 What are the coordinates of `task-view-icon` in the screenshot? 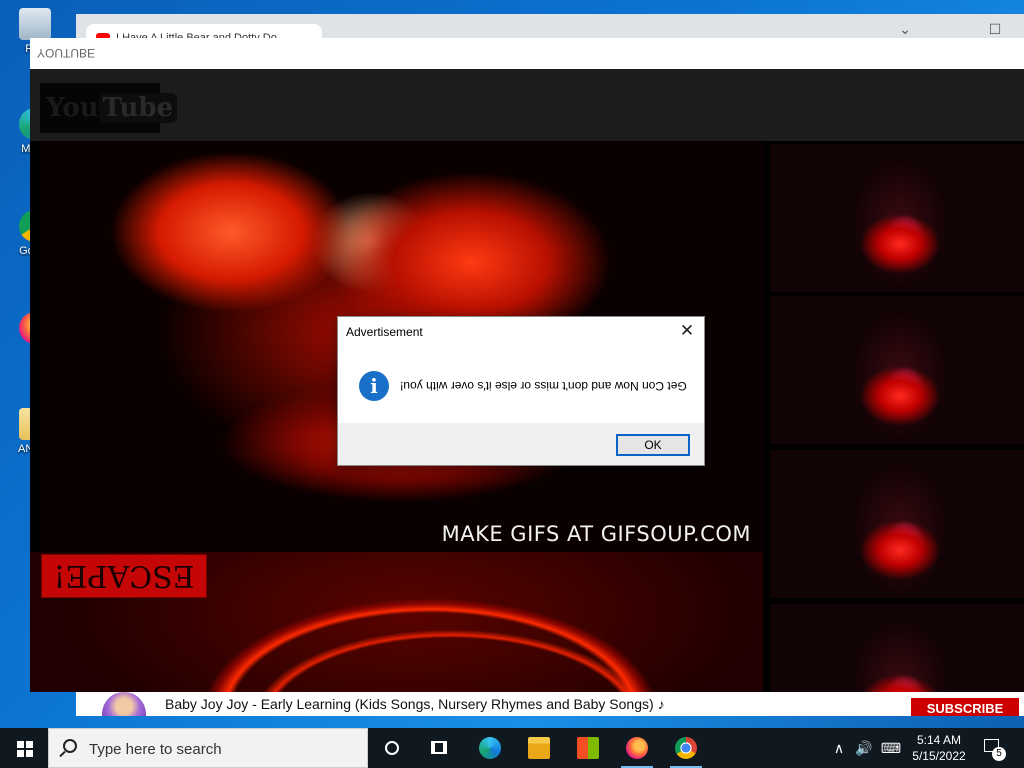 It's located at (439, 747).